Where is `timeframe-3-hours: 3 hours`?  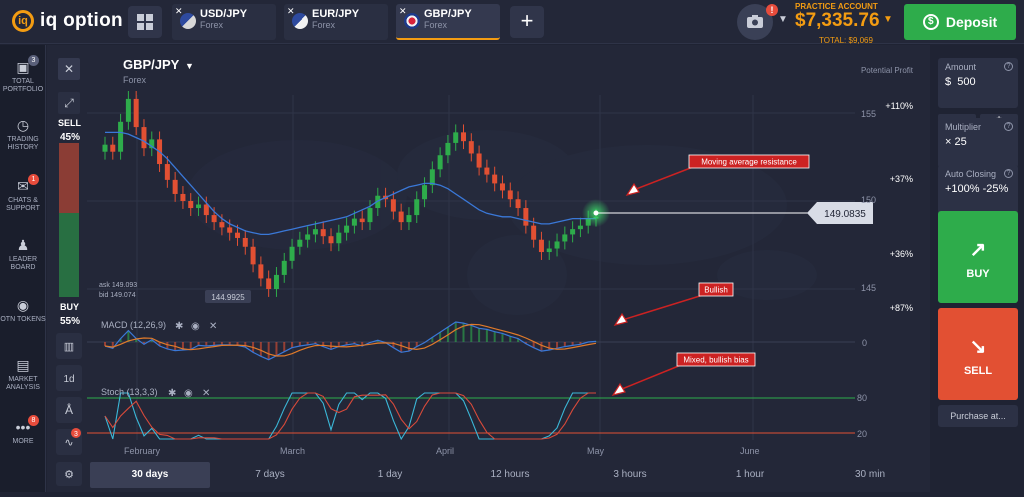 timeframe-3-hours: 3 hours is located at coordinates (630, 475).